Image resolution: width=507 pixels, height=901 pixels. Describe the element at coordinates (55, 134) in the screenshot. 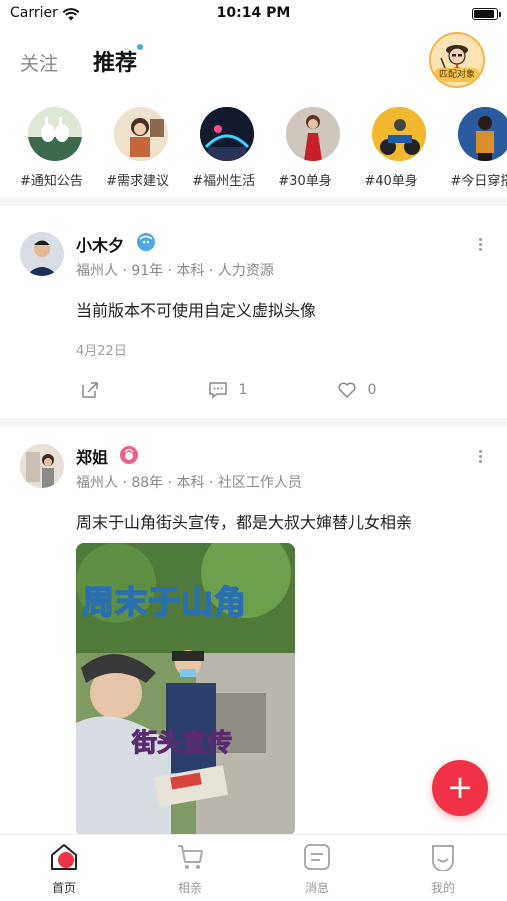

I see `rabbits-illustration-icon` at that location.